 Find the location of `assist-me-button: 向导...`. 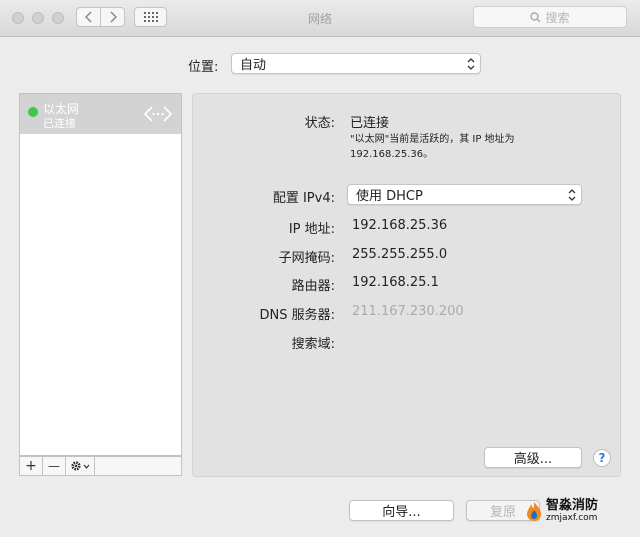

assist-me-button: 向导... is located at coordinates (401, 510).